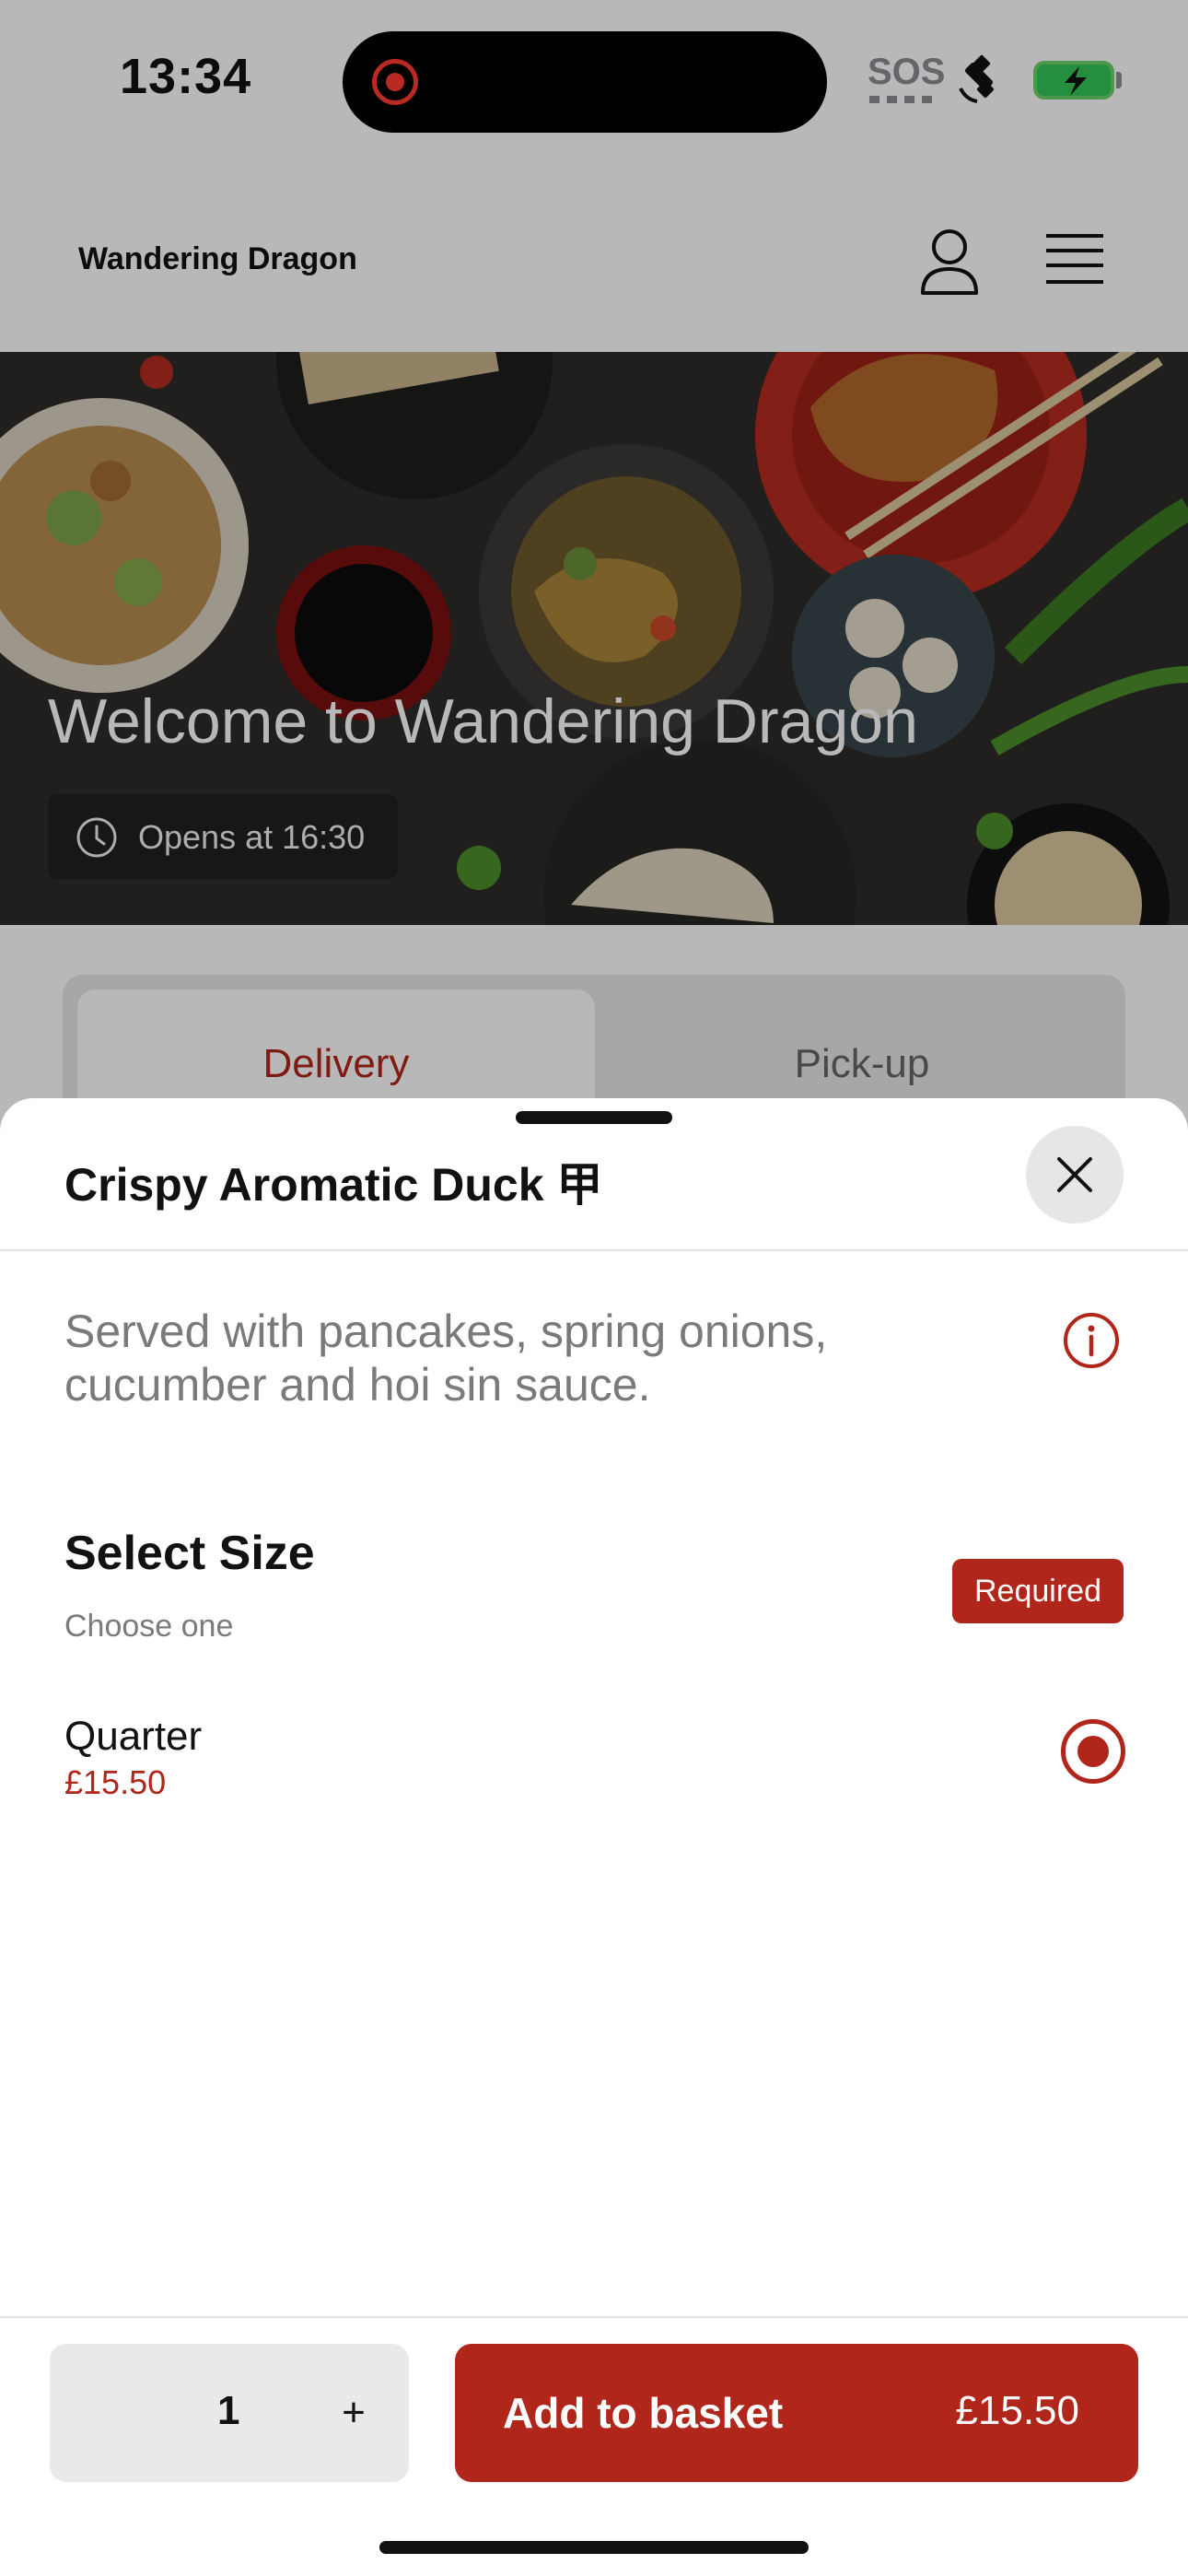 The width and height of the screenshot is (1188, 2576). I want to click on close-icon, so click(1074, 1174).